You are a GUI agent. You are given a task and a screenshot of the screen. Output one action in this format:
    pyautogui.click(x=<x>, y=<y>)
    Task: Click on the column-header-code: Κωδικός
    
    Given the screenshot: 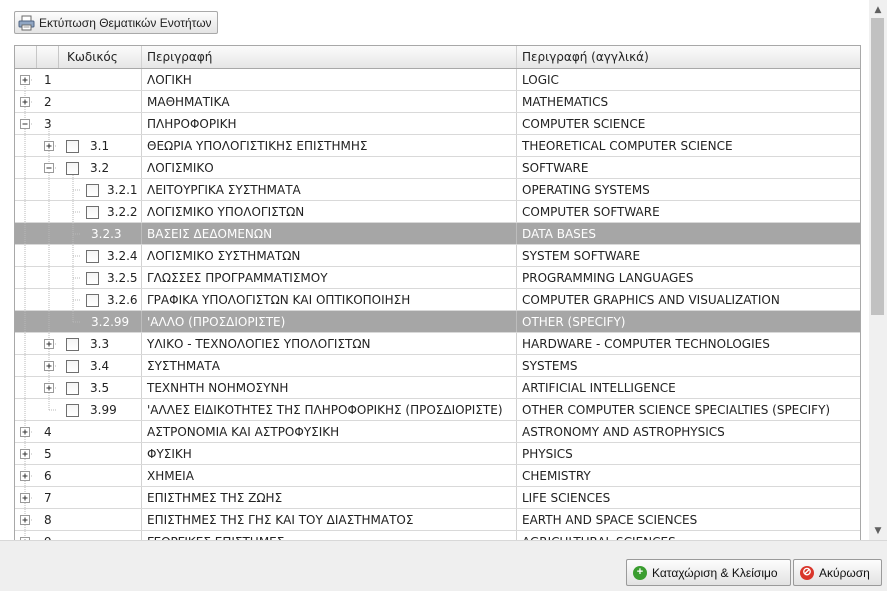 What is the action you would take?
    pyautogui.click(x=78, y=57)
    